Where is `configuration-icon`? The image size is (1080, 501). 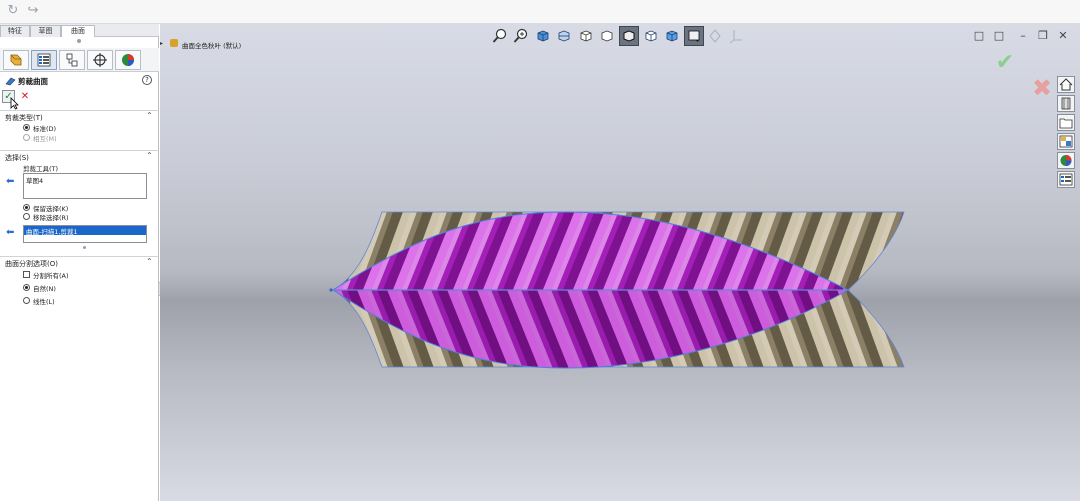
configuration-icon is located at coordinates (72, 60).